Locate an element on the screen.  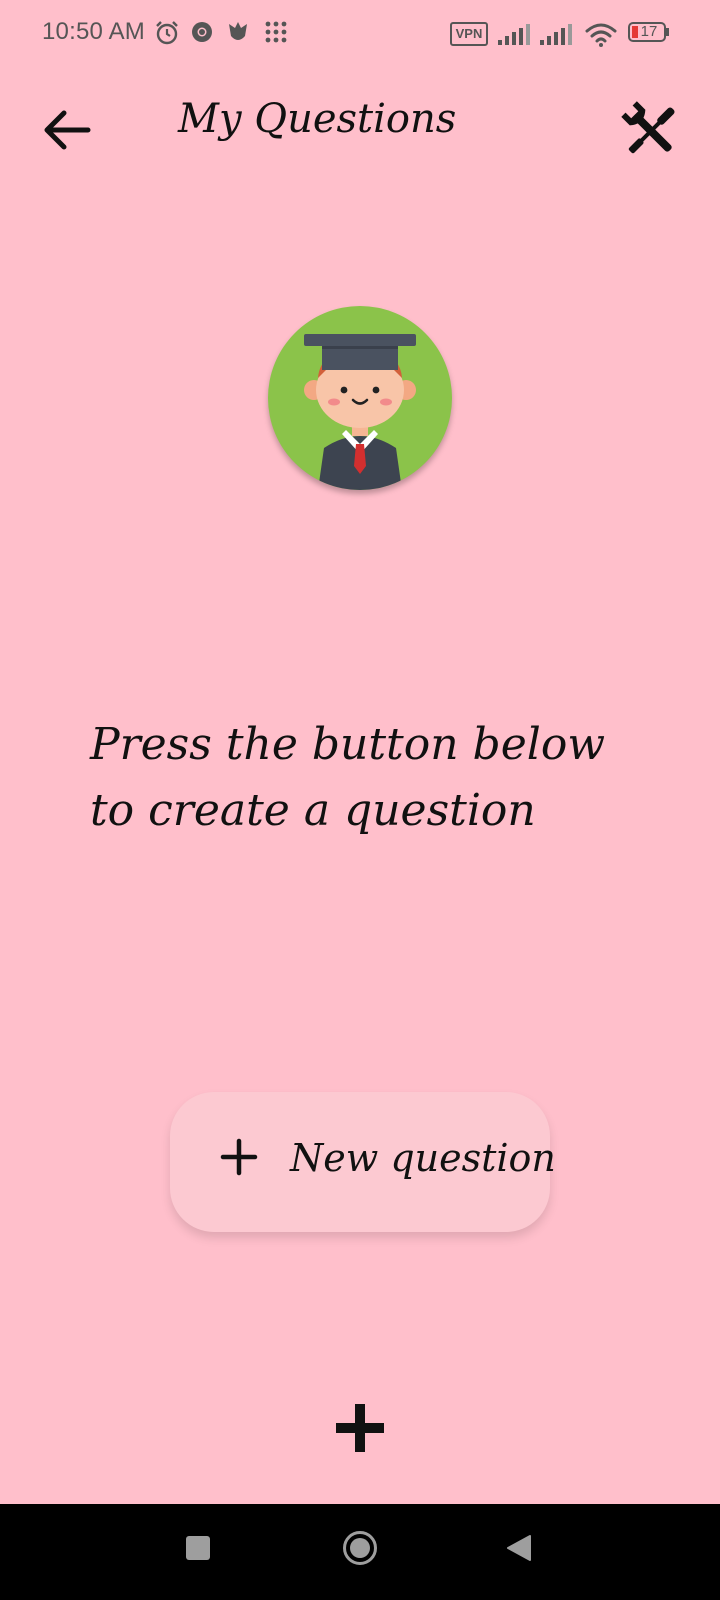
battery-icon: 17 is located at coordinates (649, 32).